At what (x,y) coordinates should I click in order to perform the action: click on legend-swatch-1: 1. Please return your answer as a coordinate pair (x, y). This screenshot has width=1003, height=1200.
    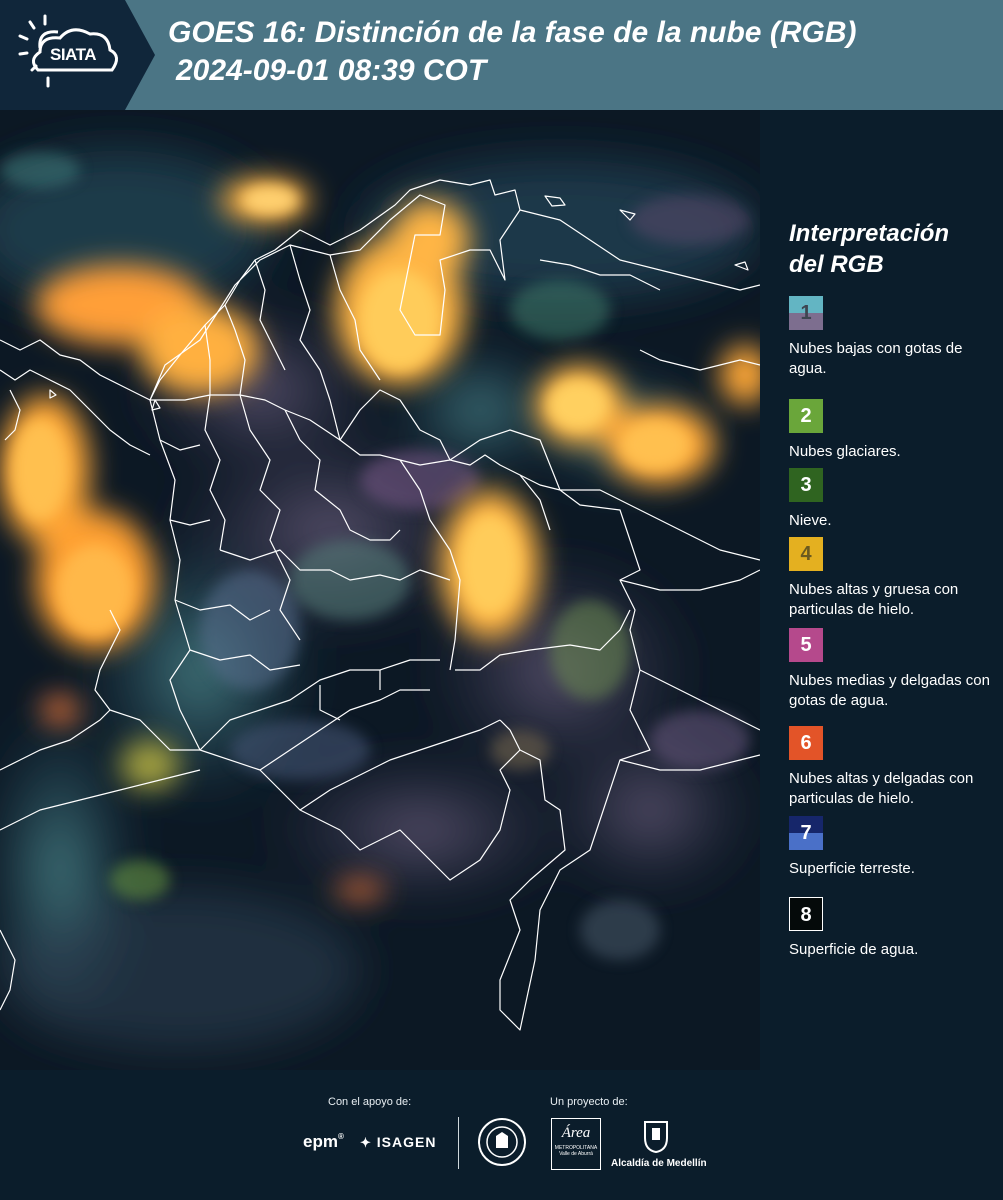
    Looking at the image, I should click on (806, 313).